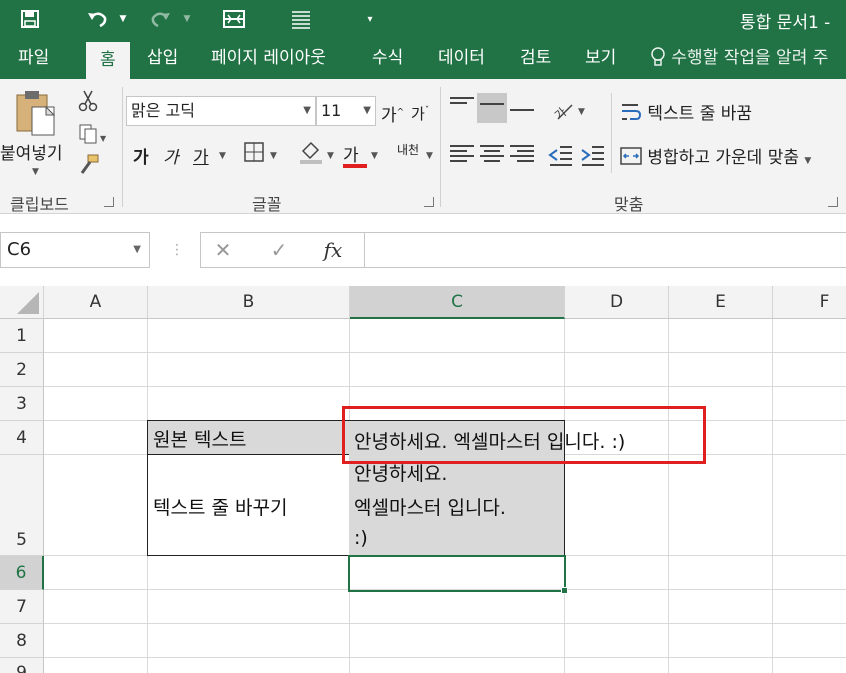 This screenshot has height=673, width=846. What do you see at coordinates (355, 154) in the screenshot?
I see `font-color-button: 가` at bounding box center [355, 154].